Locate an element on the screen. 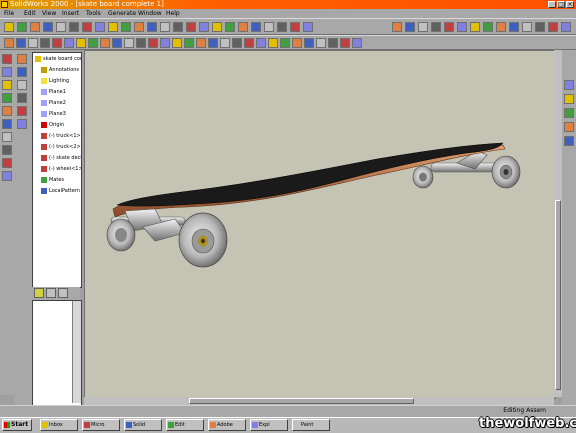 This screenshot has width=576, height=433. menu-generate: Generate is located at coordinates (122, 13).